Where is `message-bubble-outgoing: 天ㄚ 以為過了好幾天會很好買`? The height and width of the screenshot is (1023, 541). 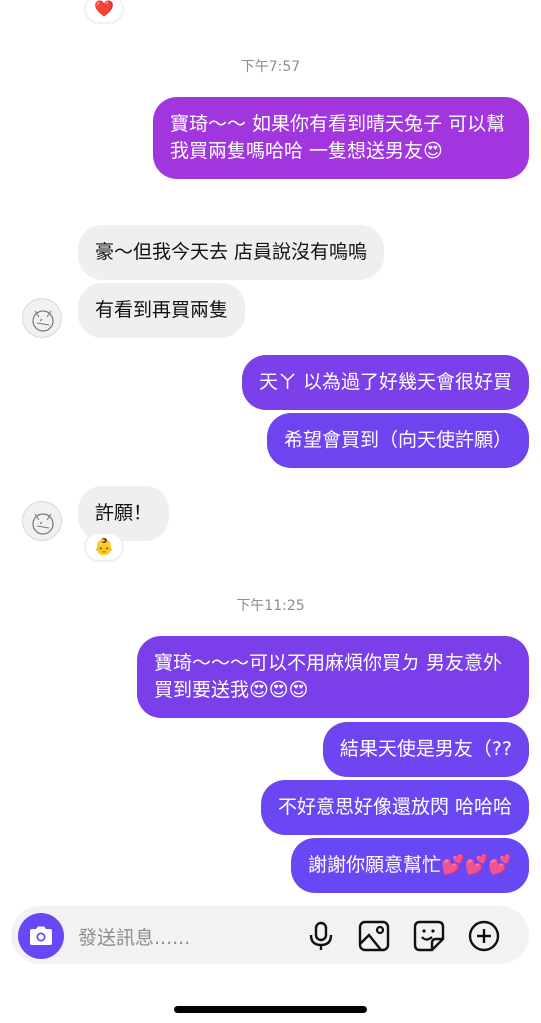
message-bubble-outgoing: 天ㄚ 以為過了好幾天會很好買 is located at coordinates (385, 382).